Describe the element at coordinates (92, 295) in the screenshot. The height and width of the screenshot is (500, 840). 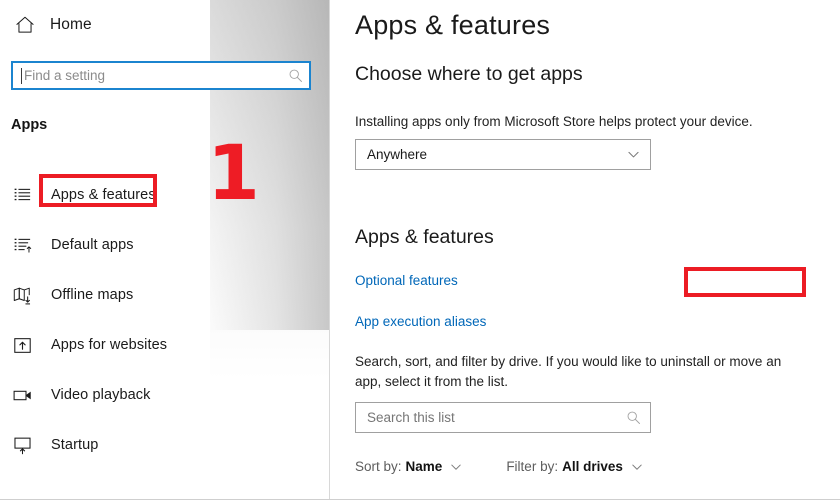
I see `sidebar-item-label: Offline maps` at that location.